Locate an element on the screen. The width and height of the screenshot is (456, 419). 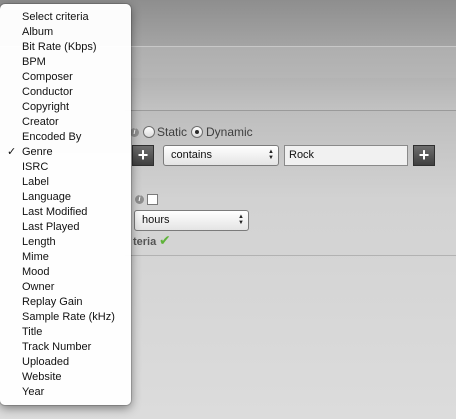
criteria-menu-item-label: Mood is located at coordinates (36, 272).